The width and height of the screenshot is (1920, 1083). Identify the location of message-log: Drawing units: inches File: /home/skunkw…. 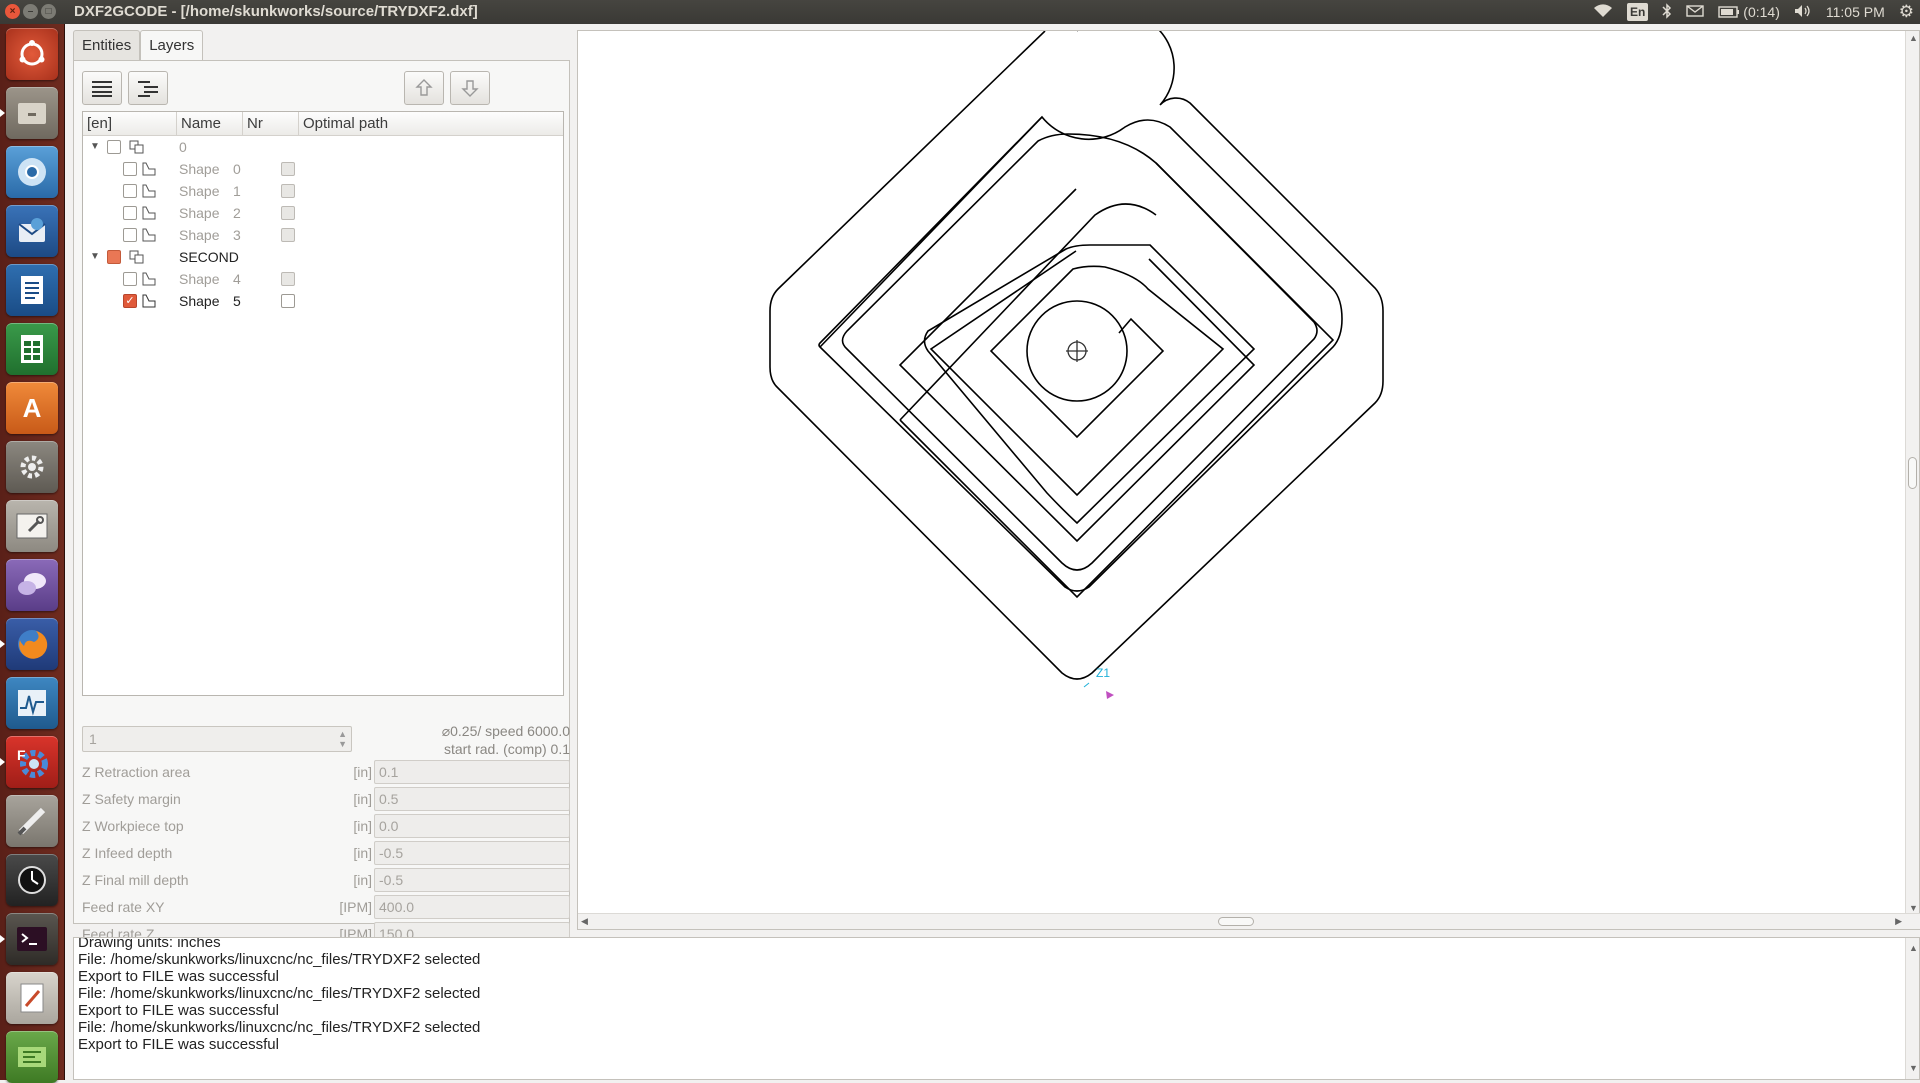
(996, 1008).